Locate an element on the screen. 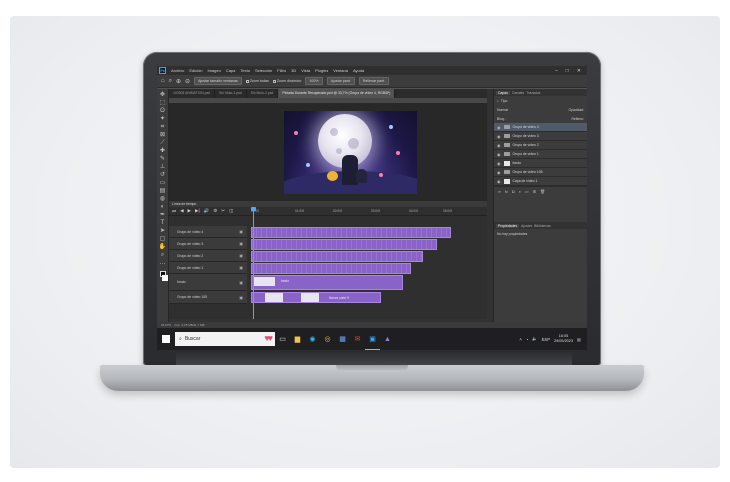  prev-frame-icon: ◀ is located at coordinates (181, 211).